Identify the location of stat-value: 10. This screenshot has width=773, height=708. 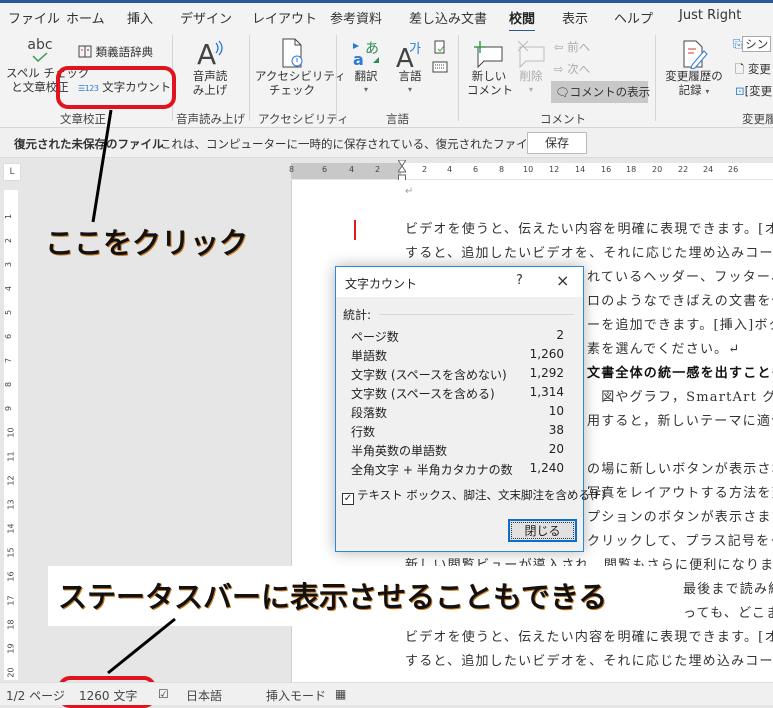
(556, 411).